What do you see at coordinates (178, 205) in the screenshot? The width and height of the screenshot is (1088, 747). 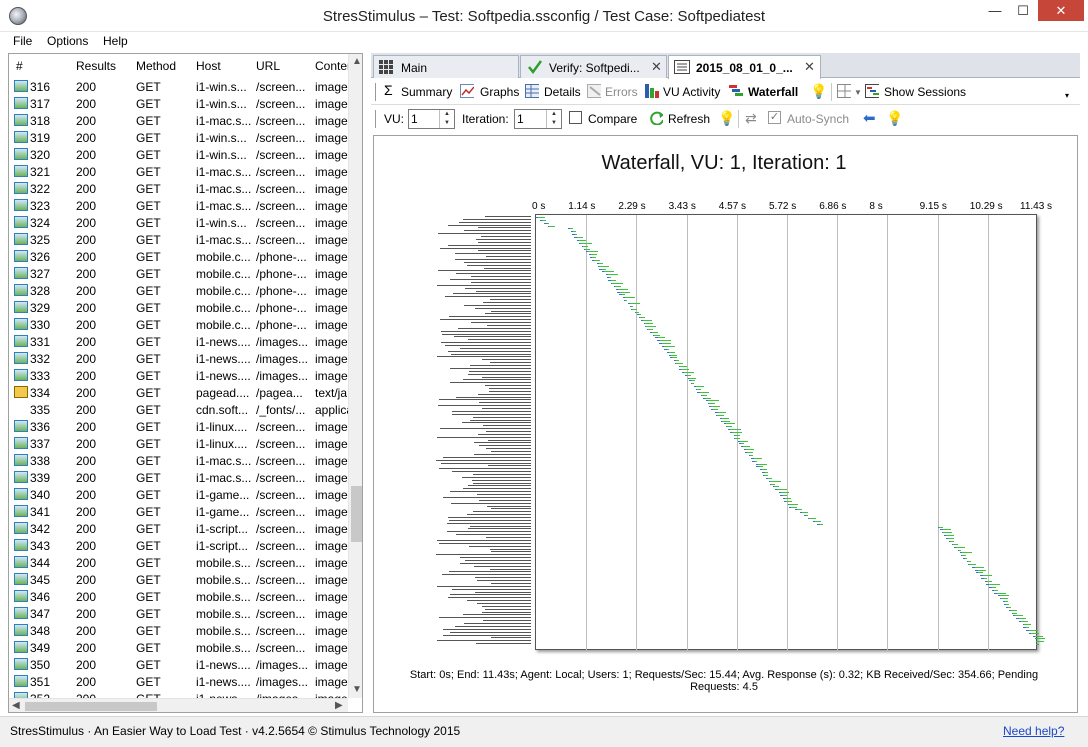 I see `table-row: 323 200 GET i1-mac.s... /screen... image.` at bounding box center [178, 205].